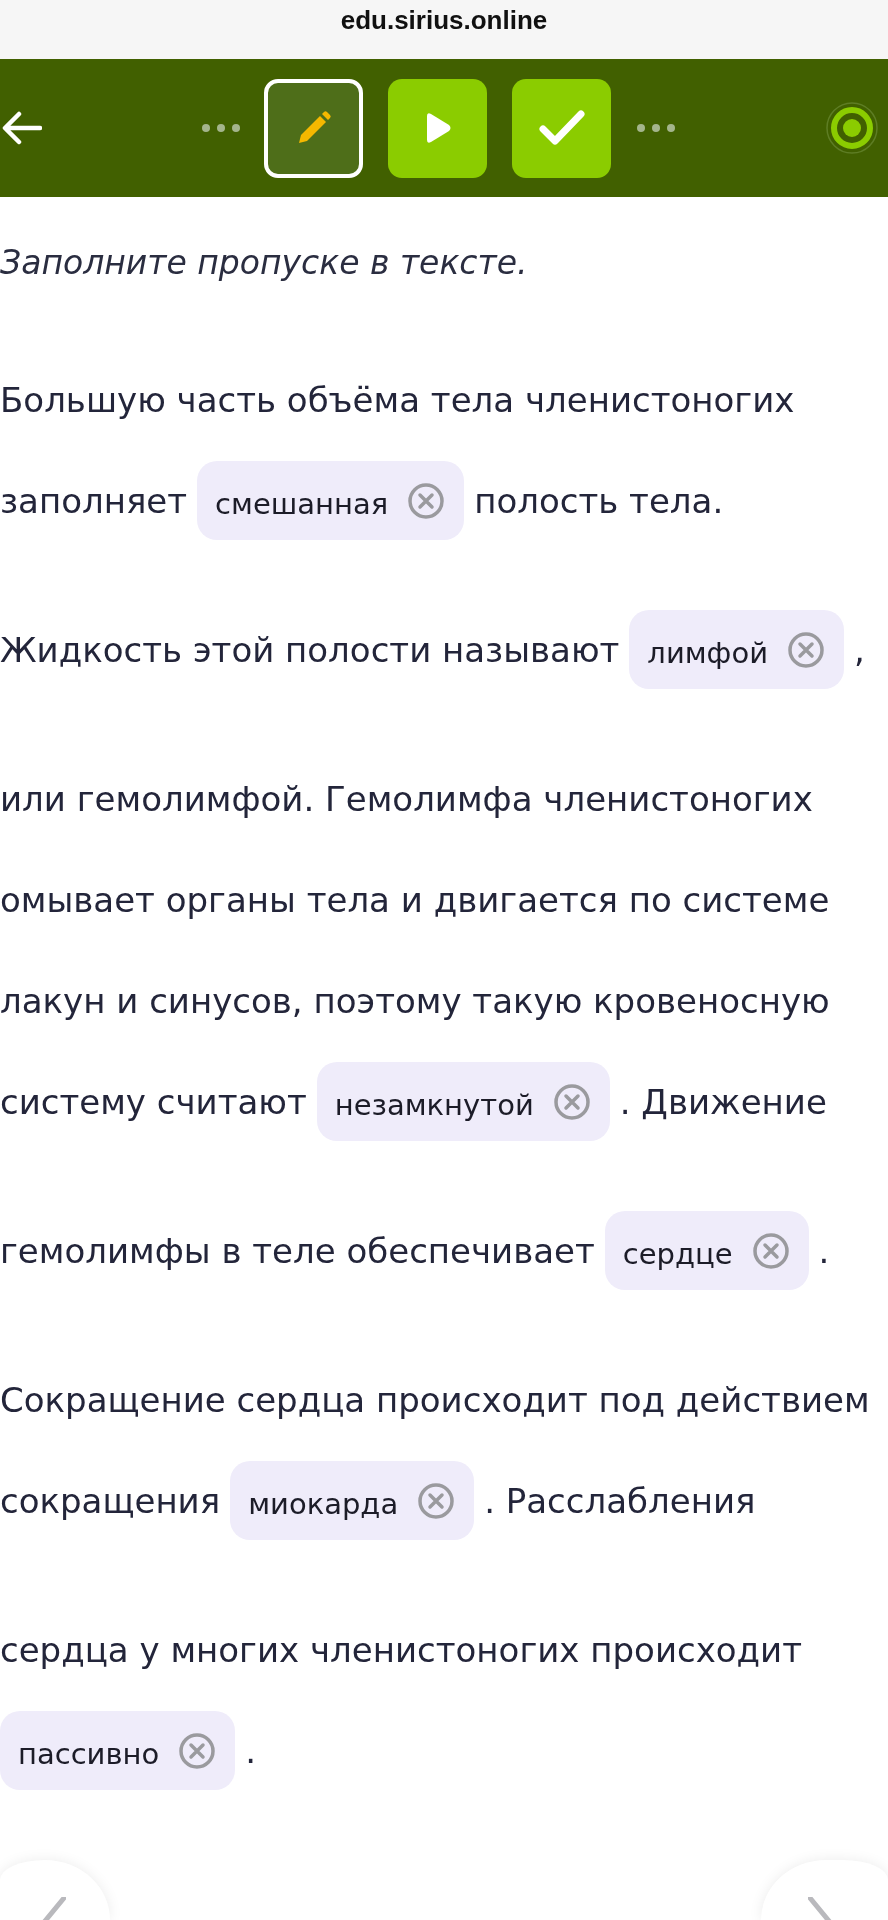 The width and height of the screenshot is (888, 1920). Describe the element at coordinates (397, 399) in the screenshot. I see `passage-text: Большую часть объёма тела членистоногих` at that location.